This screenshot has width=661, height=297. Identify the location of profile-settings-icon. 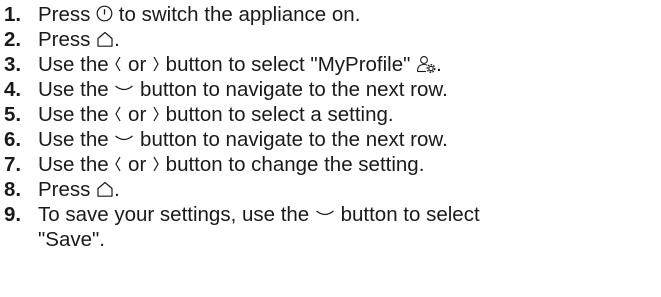
(426, 64).